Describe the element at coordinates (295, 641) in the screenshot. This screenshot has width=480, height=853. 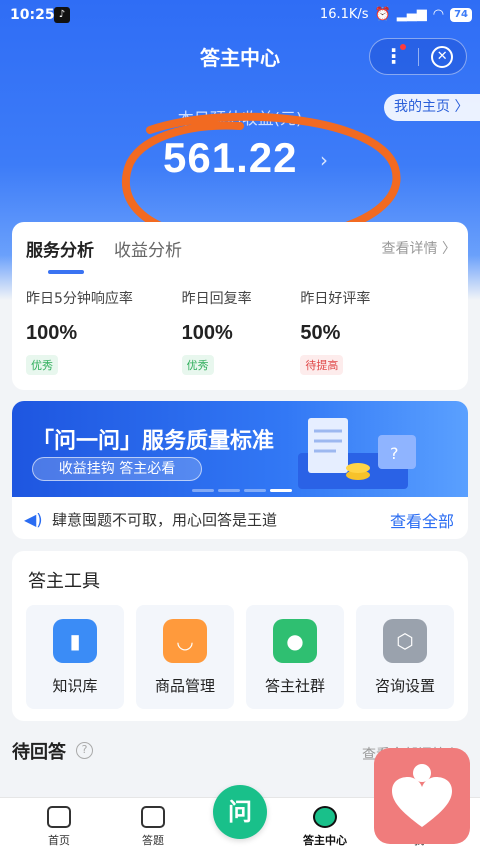
I see `community-icon: ●` at that location.